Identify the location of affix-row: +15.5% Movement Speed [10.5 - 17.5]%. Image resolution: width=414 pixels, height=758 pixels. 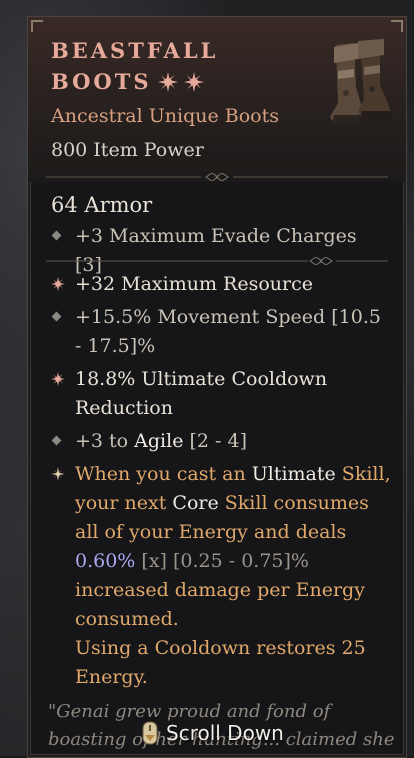
(216, 332).